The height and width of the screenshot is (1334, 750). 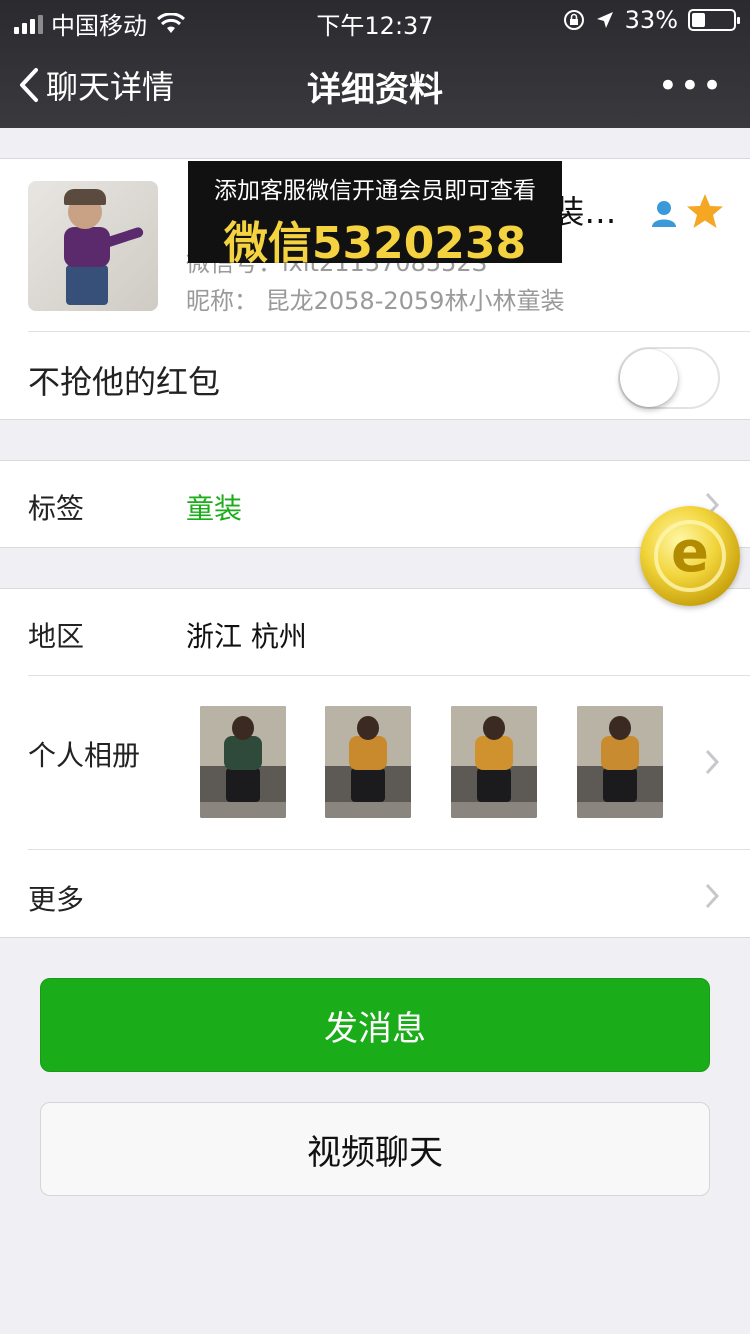 I want to click on more-dots-icon: •••, so click(x=691, y=86).